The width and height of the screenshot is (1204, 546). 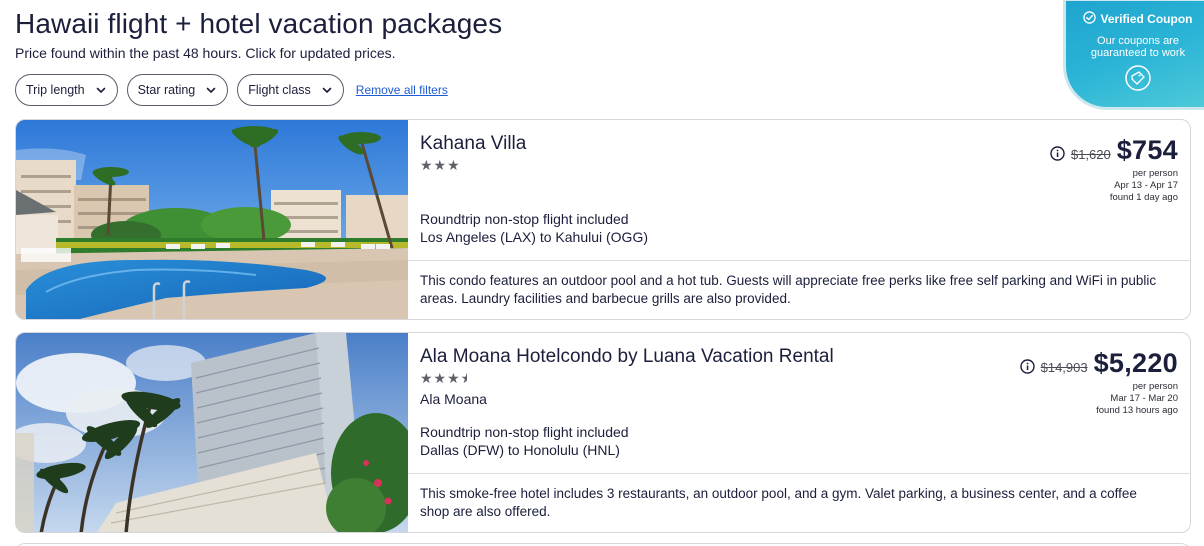 What do you see at coordinates (534, 237) in the screenshot?
I see `flight-route-text: Los Angeles (LAX) to Kahului (OGG)` at bounding box center [534, 237].